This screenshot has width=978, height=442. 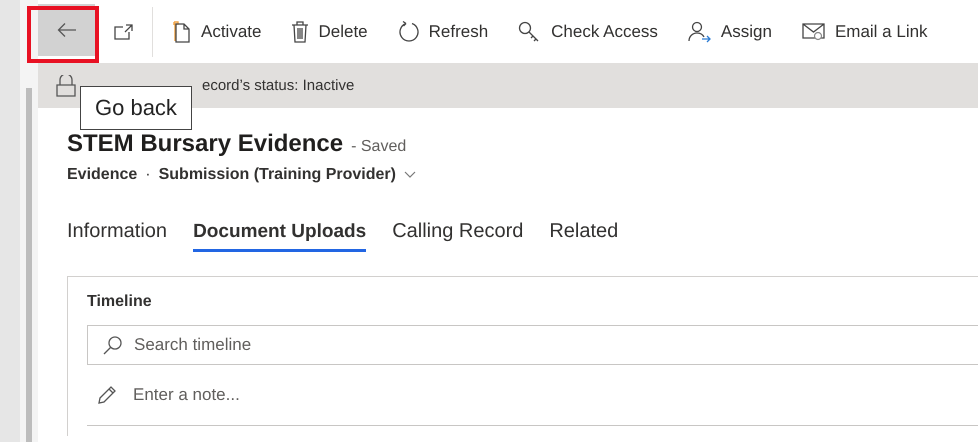 I want to click on refresh-icon, so click(x=409, y=31).